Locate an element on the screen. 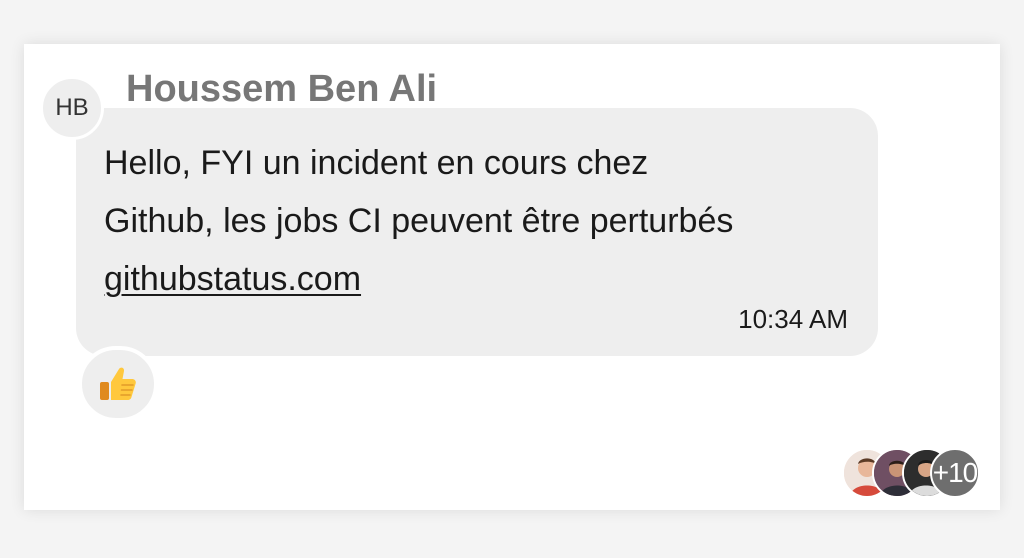 The height and width of the screenshot is (558, 1024). sender-name: Houssem Ben Ali is located at coordinates (281, 89).